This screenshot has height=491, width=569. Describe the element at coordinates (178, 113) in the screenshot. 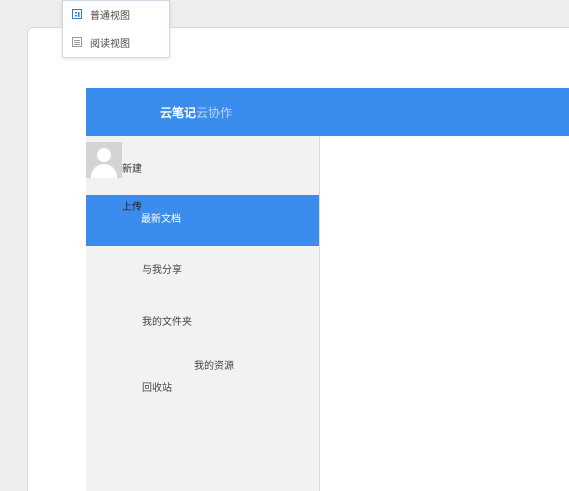

I see `brand-main-text: 云笔记` at that location.